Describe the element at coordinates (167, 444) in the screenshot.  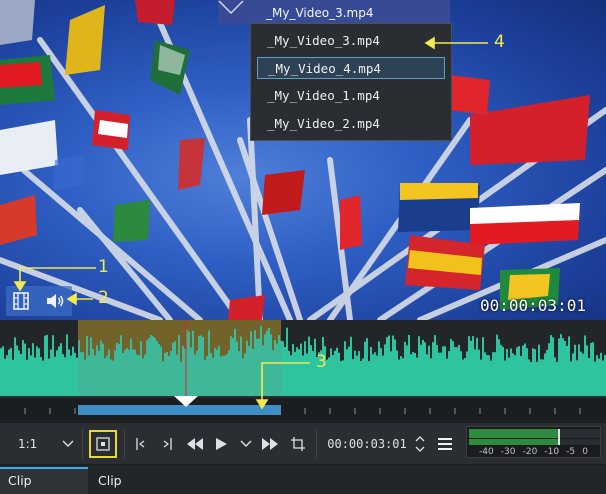
I see `set-zone-out-button` at that location.